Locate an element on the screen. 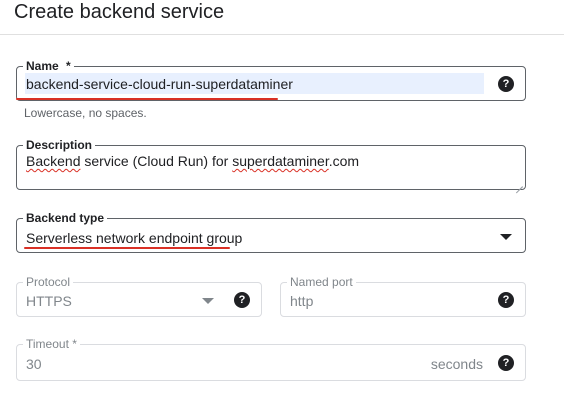 The height and width of the screenshot is (410, 564). named-port-field: Named port http ? is located at coordinates (403, 295).